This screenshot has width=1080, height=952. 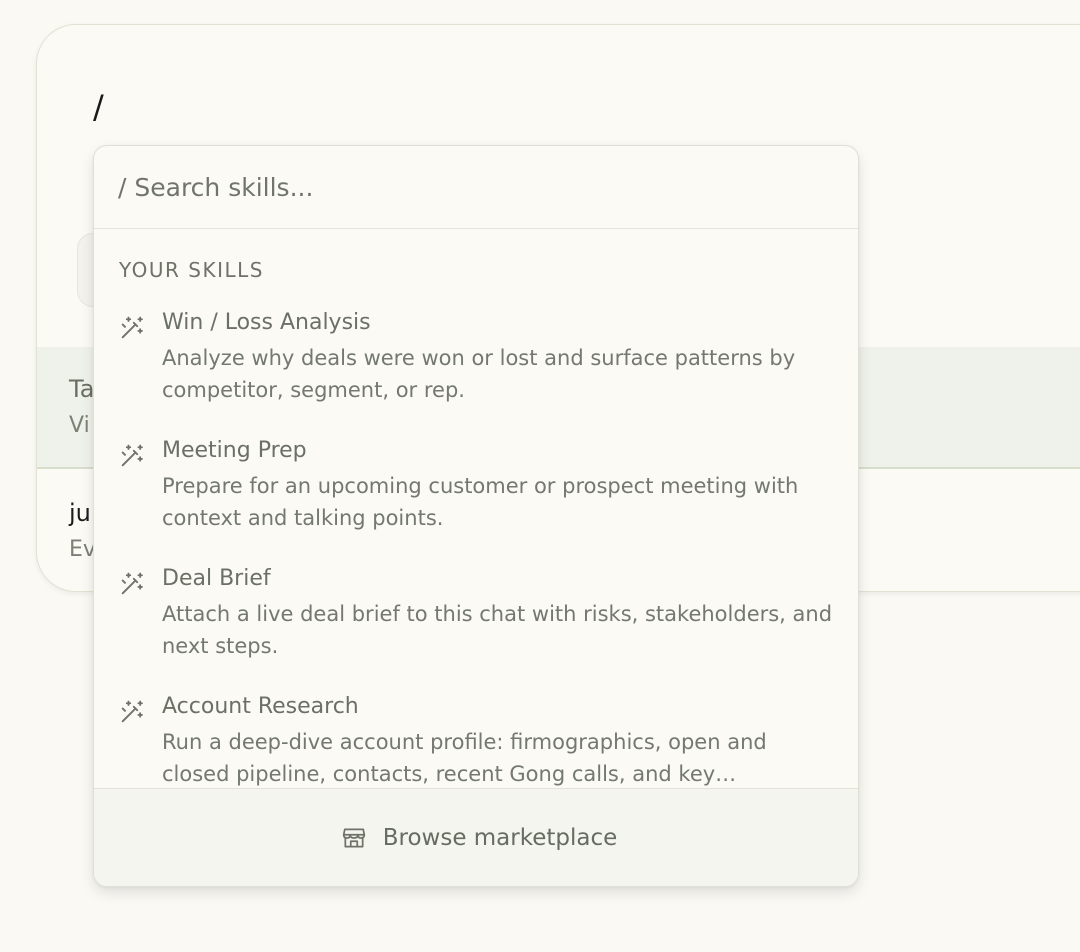 I want to click on composer-input-text: /, so click(x=98, y=107).